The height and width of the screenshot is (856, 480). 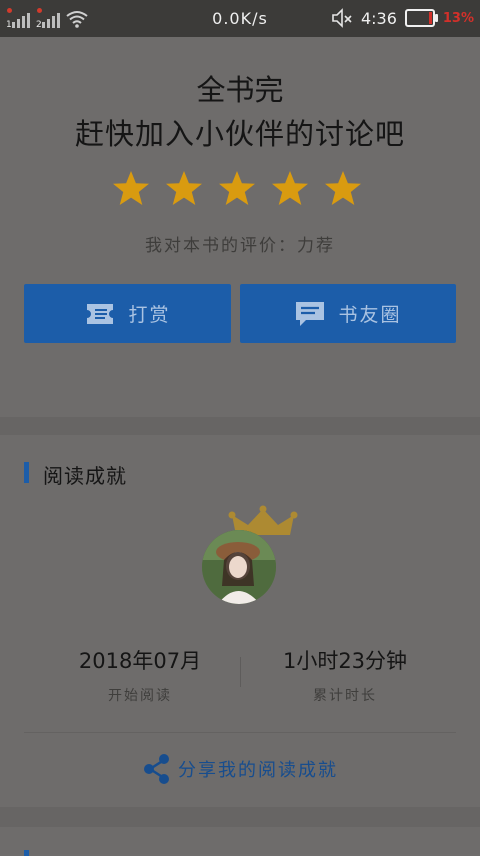 I want to click on rating-stars, so click(x=237, y=189).